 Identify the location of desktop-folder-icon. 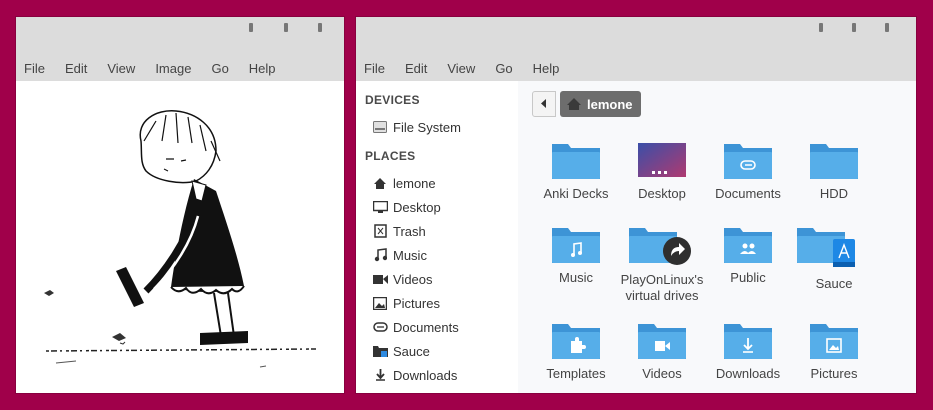
(662, 160).